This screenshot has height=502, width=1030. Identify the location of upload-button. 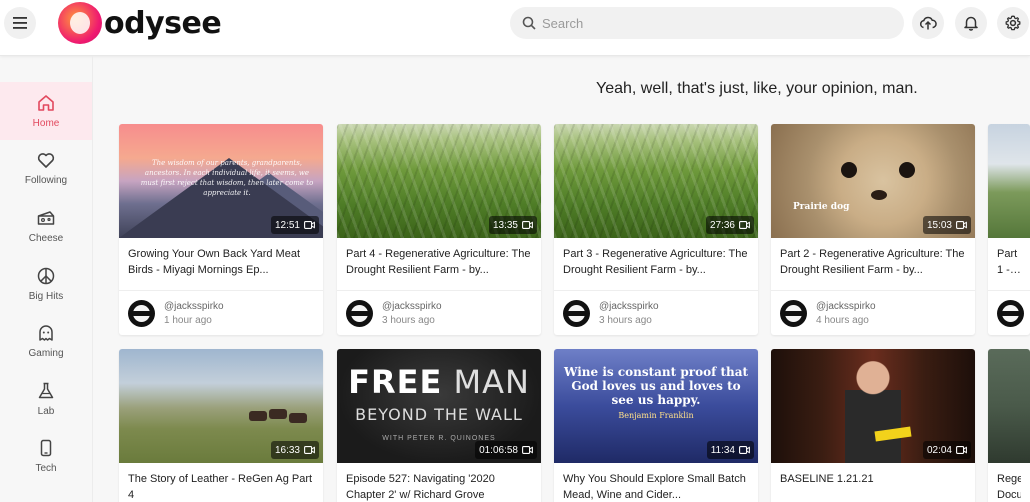
(928, 23).